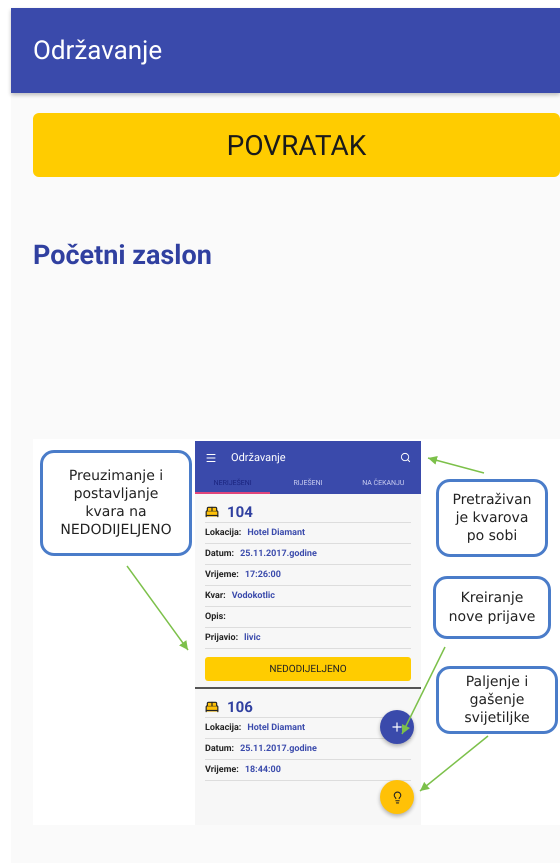 The width and height of the screenshot is (560, 863). I want to click on room-number: 106, so click(240, 707).